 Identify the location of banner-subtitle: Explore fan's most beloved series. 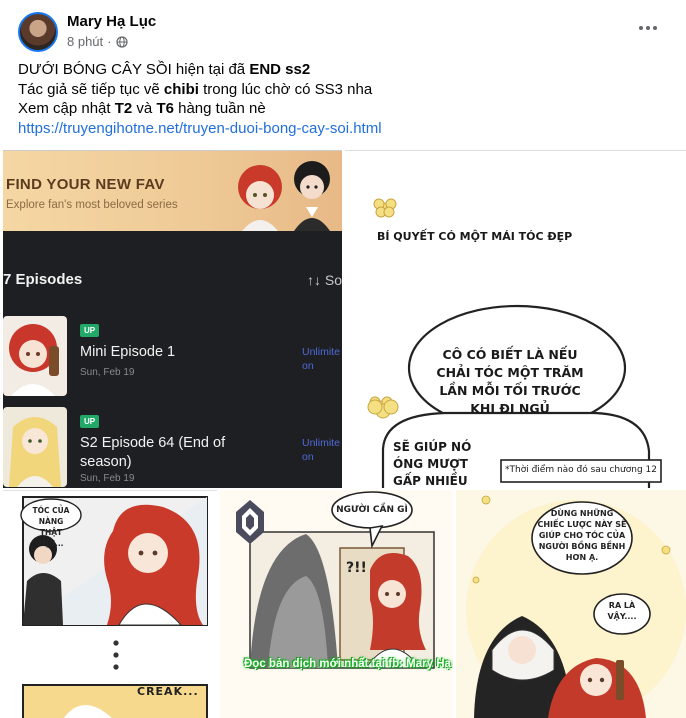
(92, 205).